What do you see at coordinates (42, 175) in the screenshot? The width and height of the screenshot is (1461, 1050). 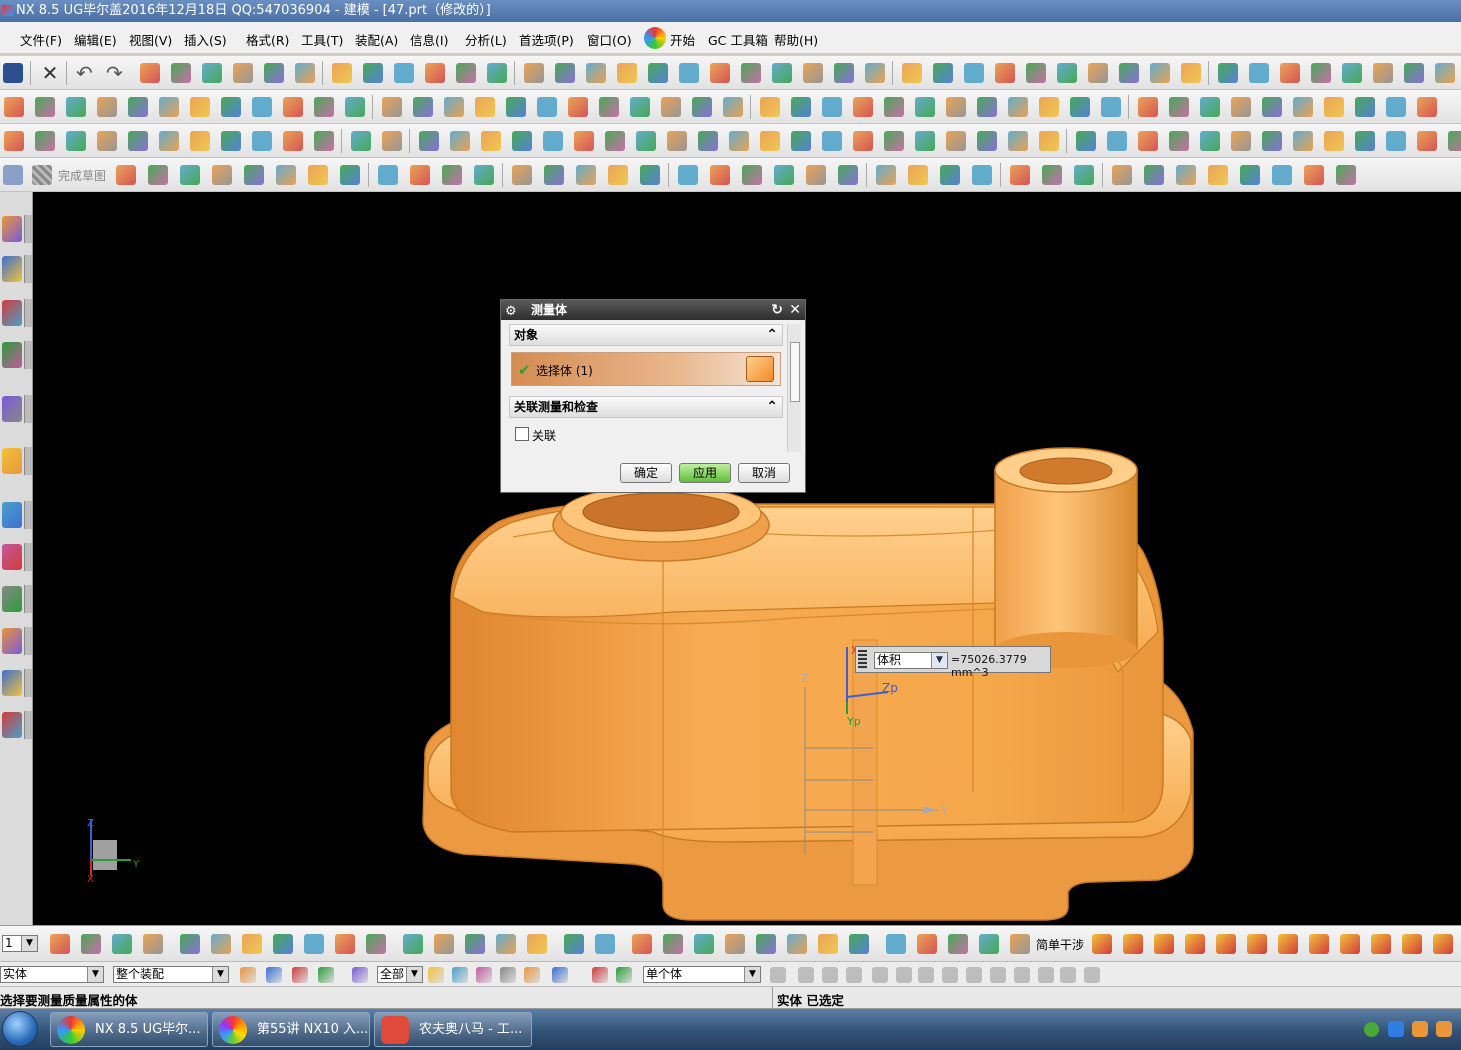 I see `finish-sketch-icon` at bounding box center [42, 175].